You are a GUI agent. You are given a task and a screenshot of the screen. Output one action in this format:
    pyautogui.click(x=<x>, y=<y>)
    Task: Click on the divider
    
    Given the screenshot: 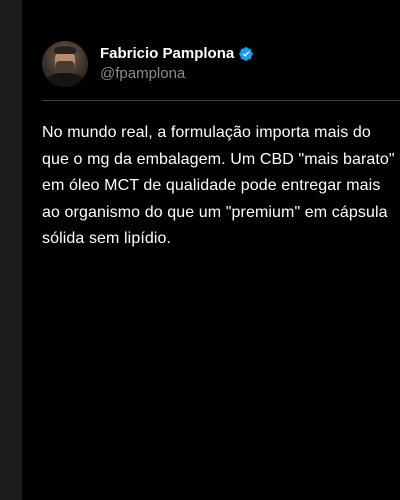 What is the action you would take?
    pyautogui.click(x=221, y=100)
    